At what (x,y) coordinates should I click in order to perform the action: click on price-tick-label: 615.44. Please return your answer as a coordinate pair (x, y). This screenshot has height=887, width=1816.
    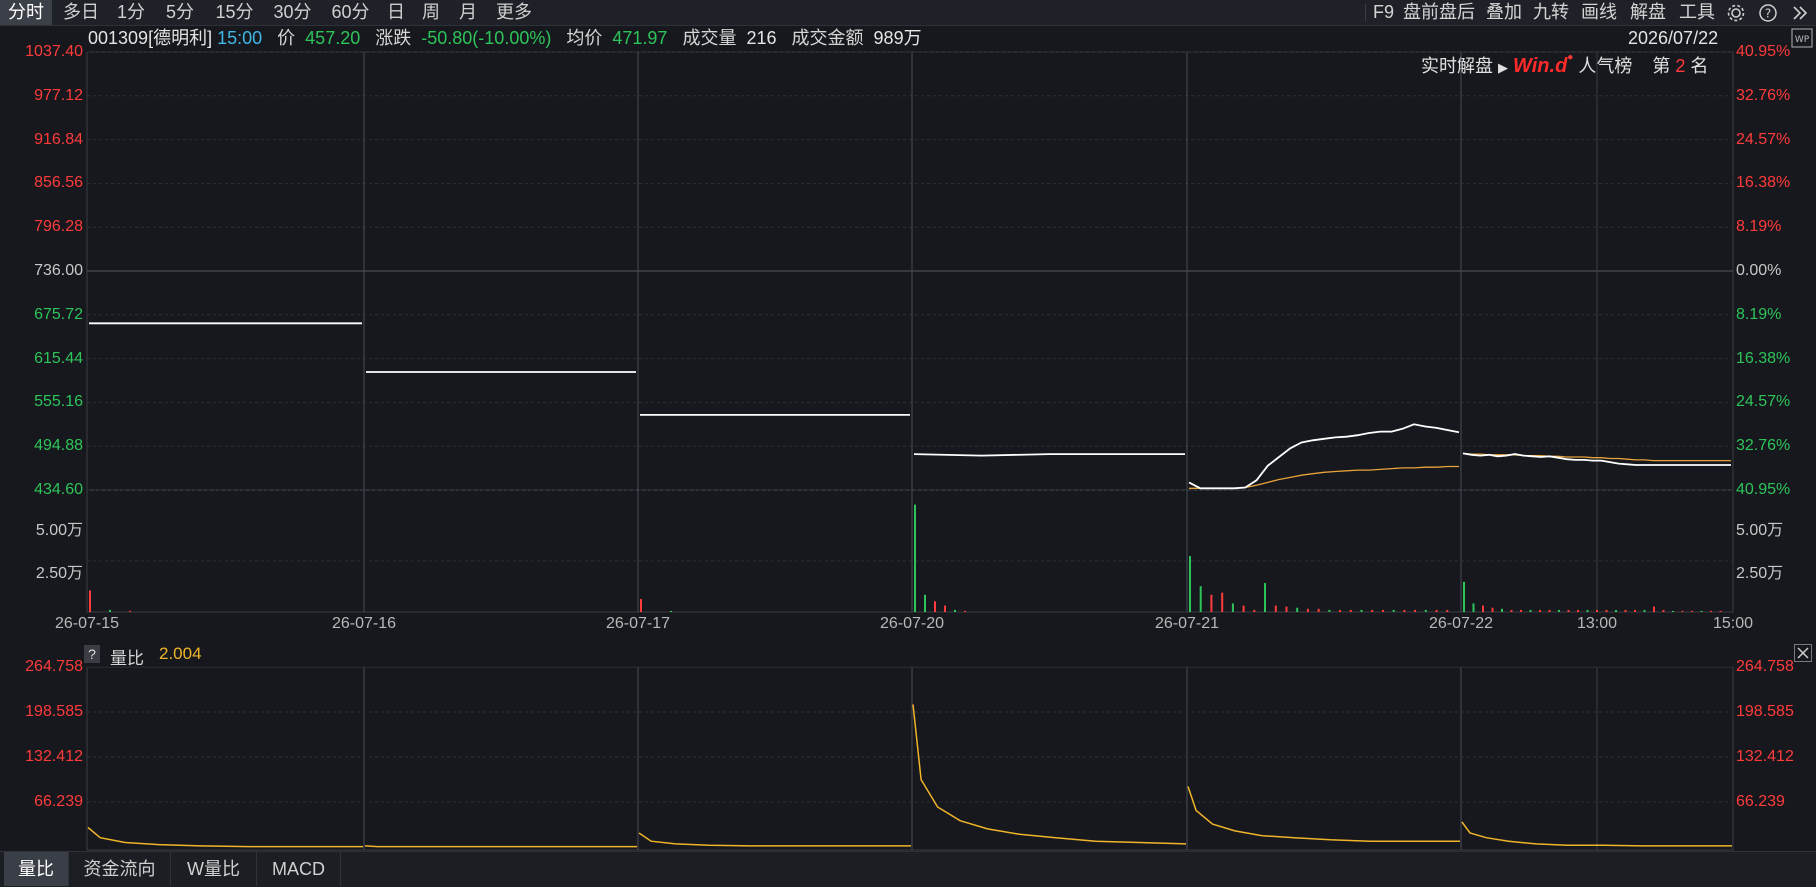
    Looking at the image, I should click on (58, 358).